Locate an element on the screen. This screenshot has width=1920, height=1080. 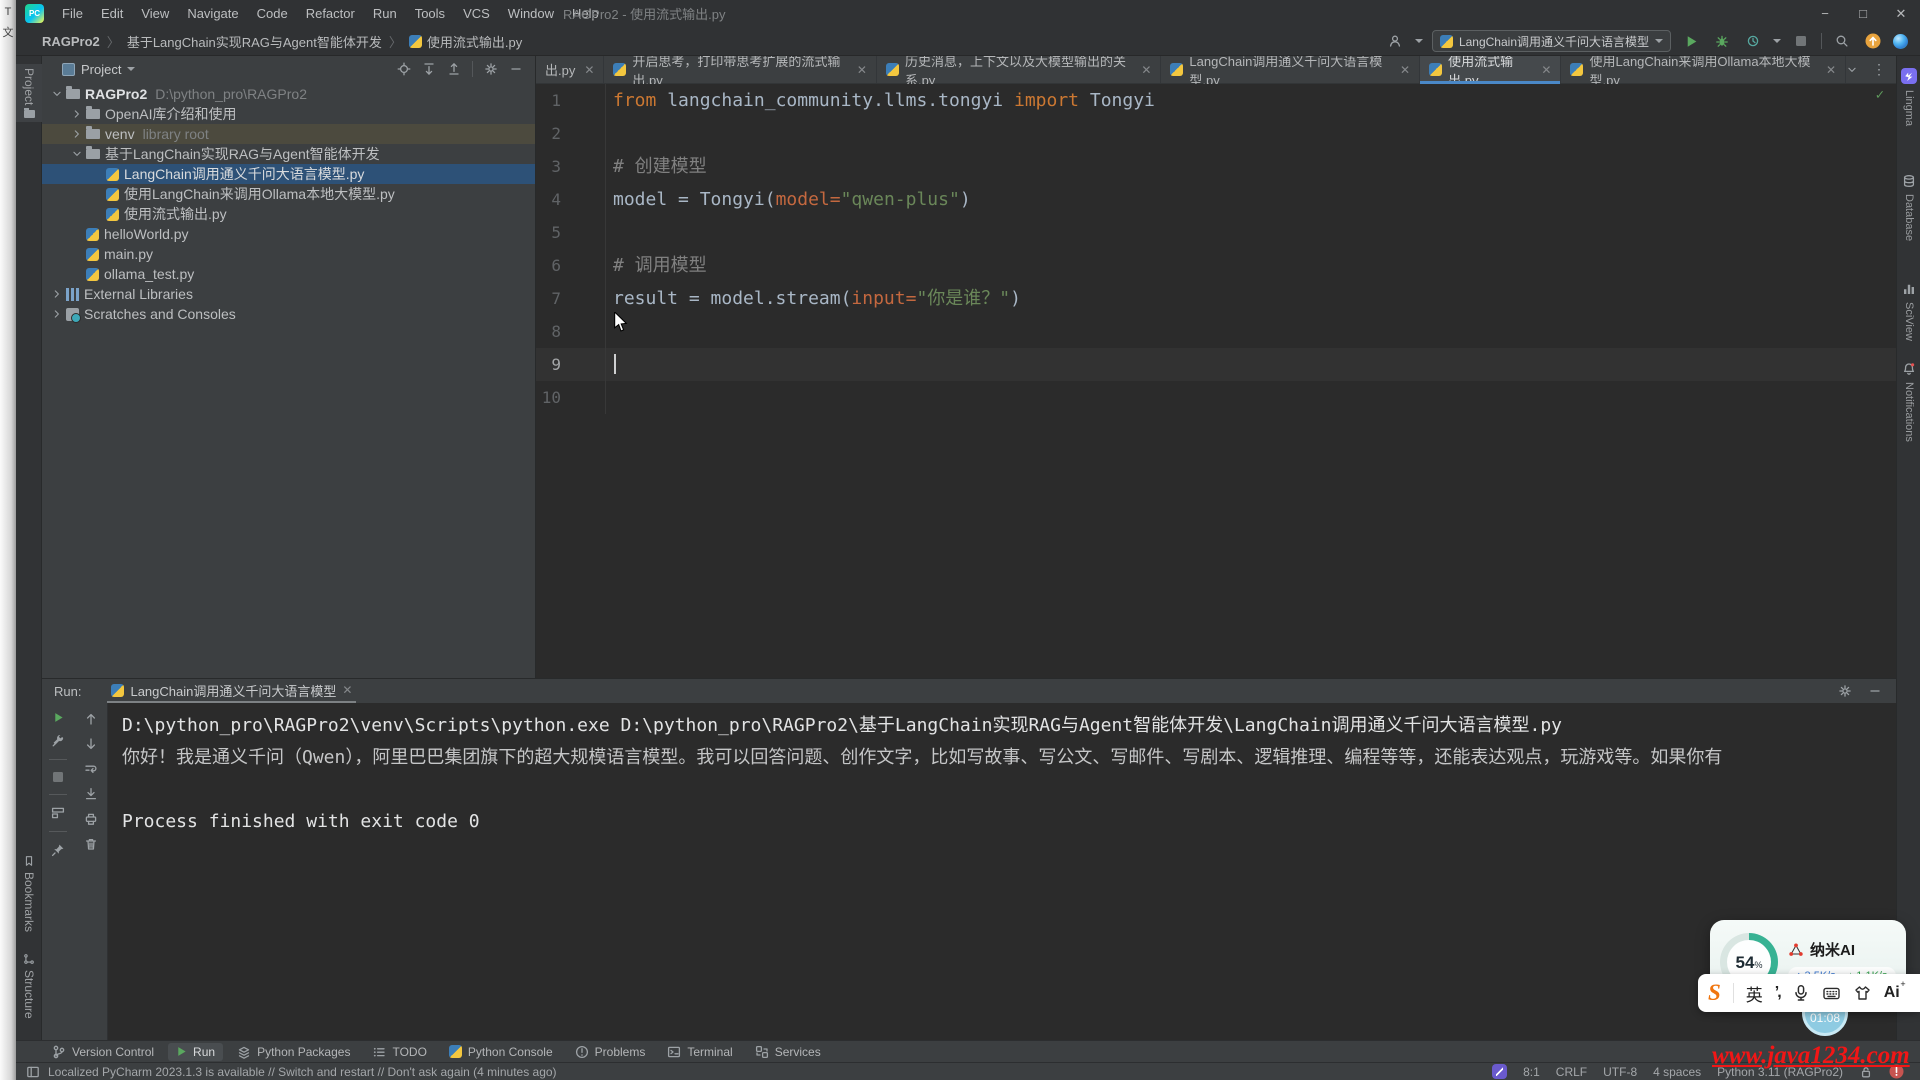
editor-tab: 出.py ✕ is located at coordinates (570, 69).